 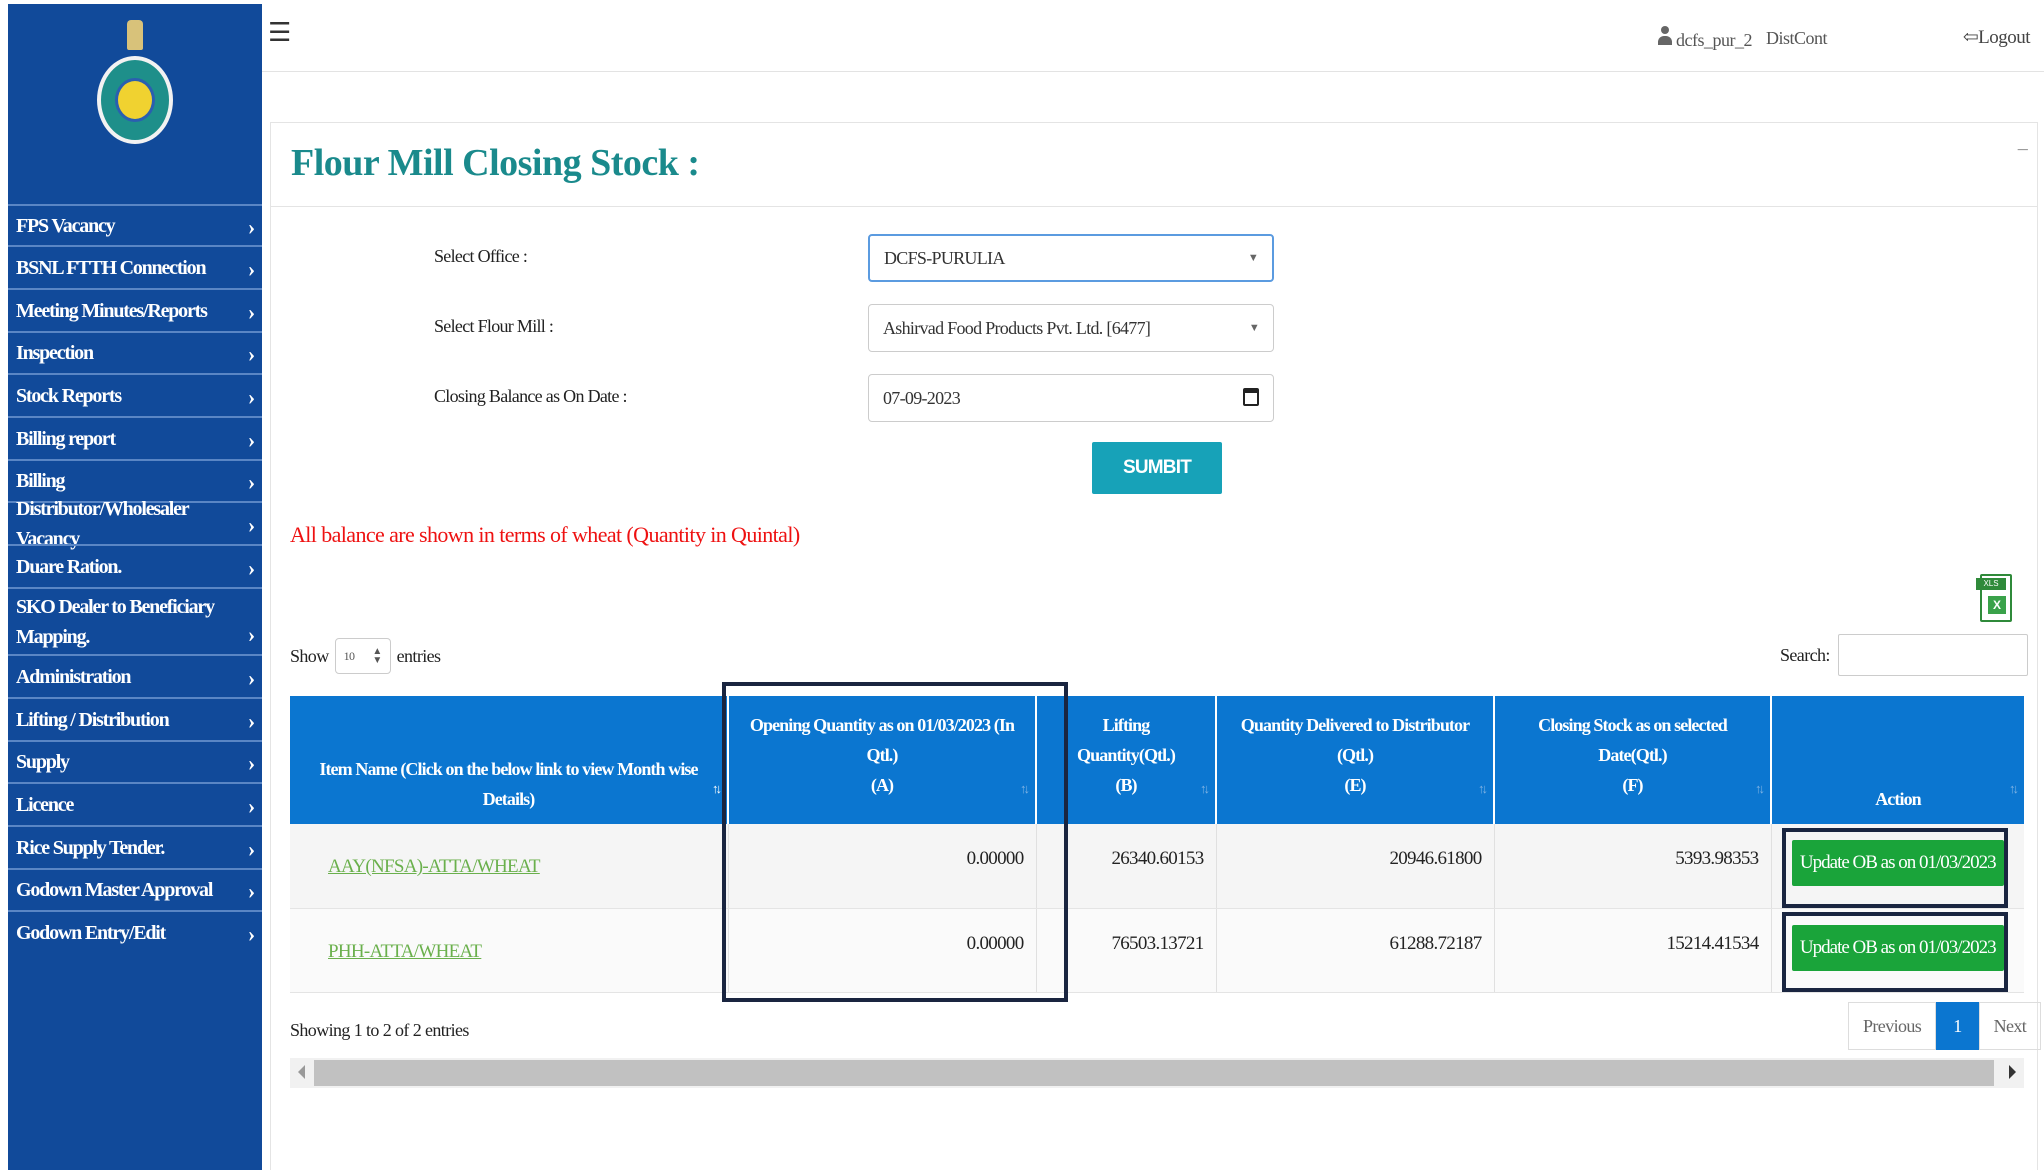 I want to click on page-title: Flour Mill Closing Stock :, so click(x=495, y=163).